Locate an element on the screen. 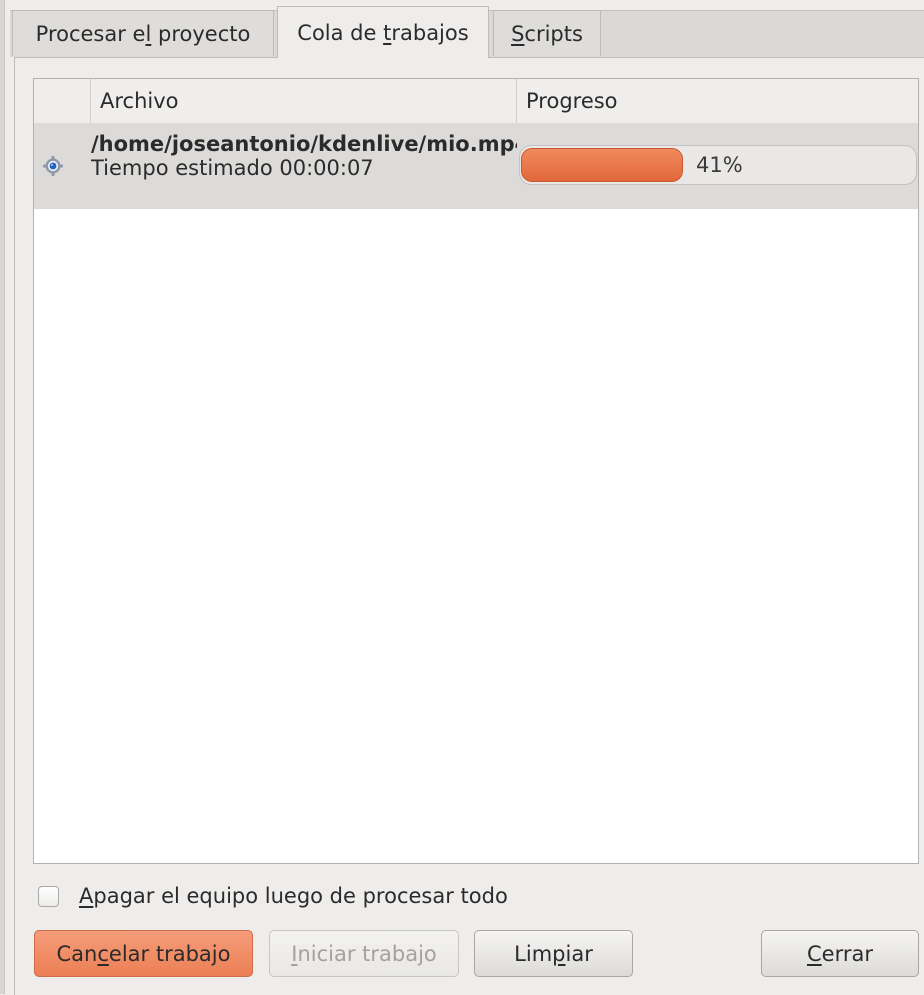 This screenshot has width=924, height=995. column-header-archivo: Archivo is located at coordinates (304, 101).